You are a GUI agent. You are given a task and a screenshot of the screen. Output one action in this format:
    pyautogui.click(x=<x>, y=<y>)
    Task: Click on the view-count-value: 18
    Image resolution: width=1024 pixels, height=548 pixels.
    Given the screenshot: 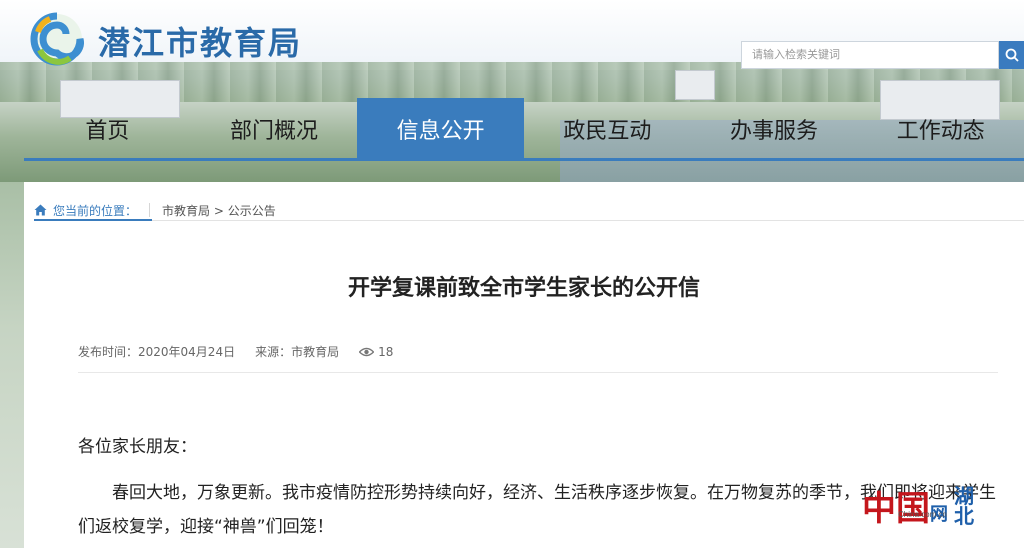 What is the action you would take?
    pyautogui.click(x=386, y=351)
    